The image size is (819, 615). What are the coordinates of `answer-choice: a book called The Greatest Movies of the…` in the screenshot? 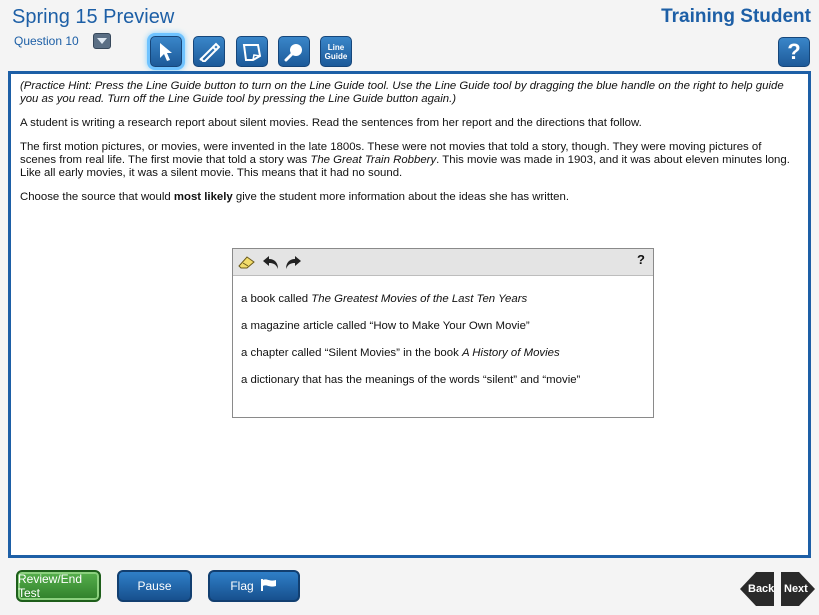 It's located at (443, 299).